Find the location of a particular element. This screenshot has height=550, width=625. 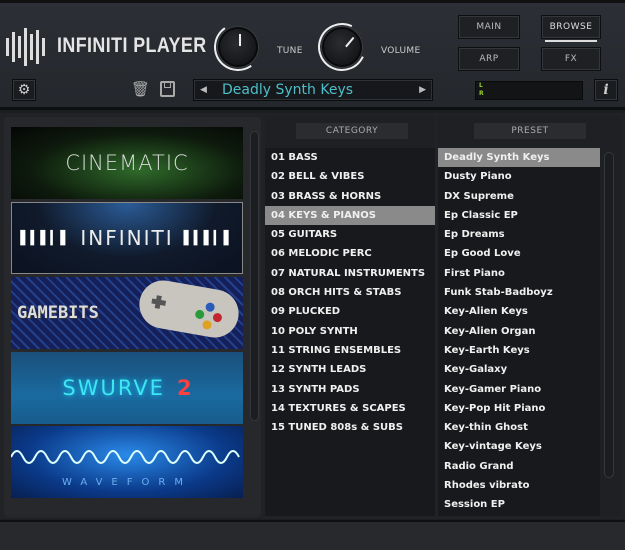

tab-fx: FX is located at coordinates (571, 59).